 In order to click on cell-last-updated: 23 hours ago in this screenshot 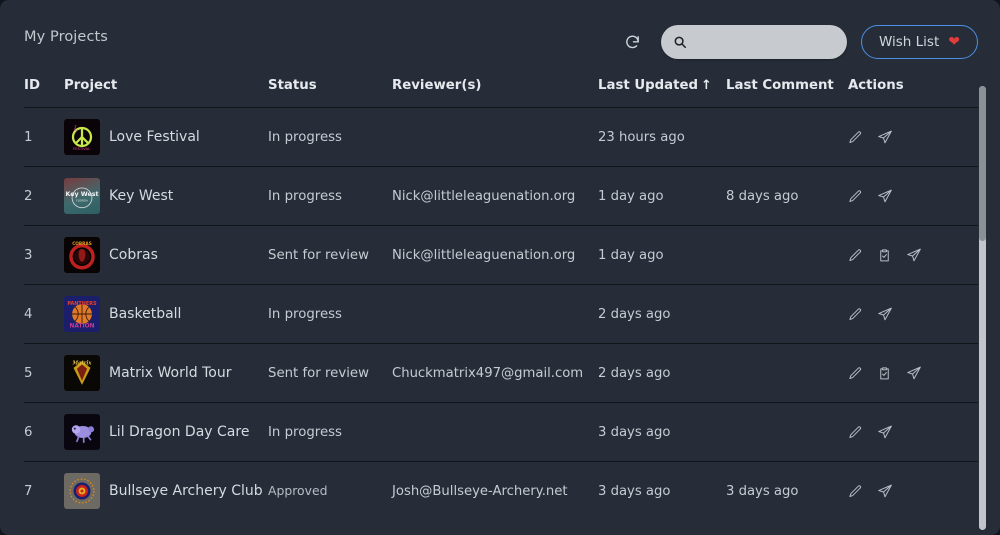, I will do `click(662, 137)`.